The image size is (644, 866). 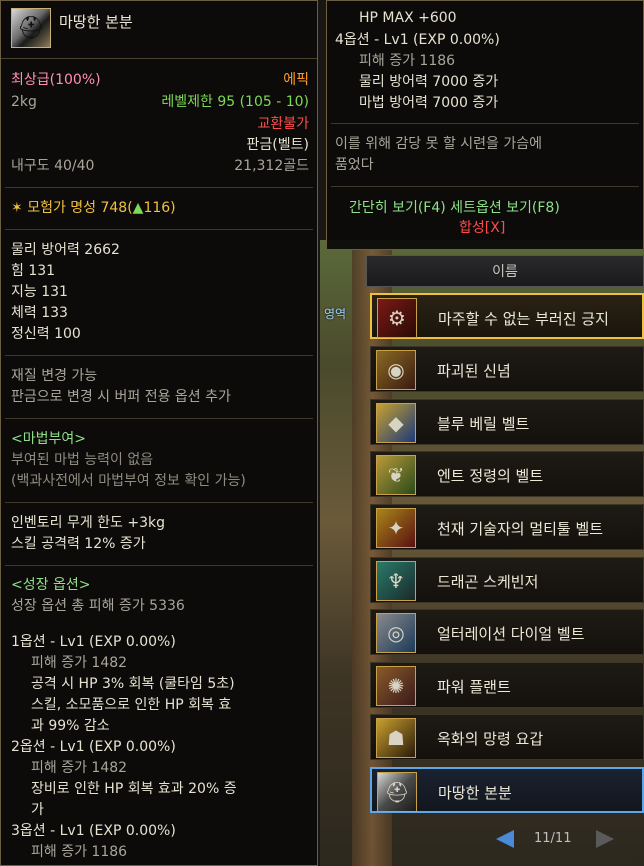 What do you see at coordinates (553, 838) in the screenshot?
I see `page-indicator: 11/11` at bounding box center [553, 838].